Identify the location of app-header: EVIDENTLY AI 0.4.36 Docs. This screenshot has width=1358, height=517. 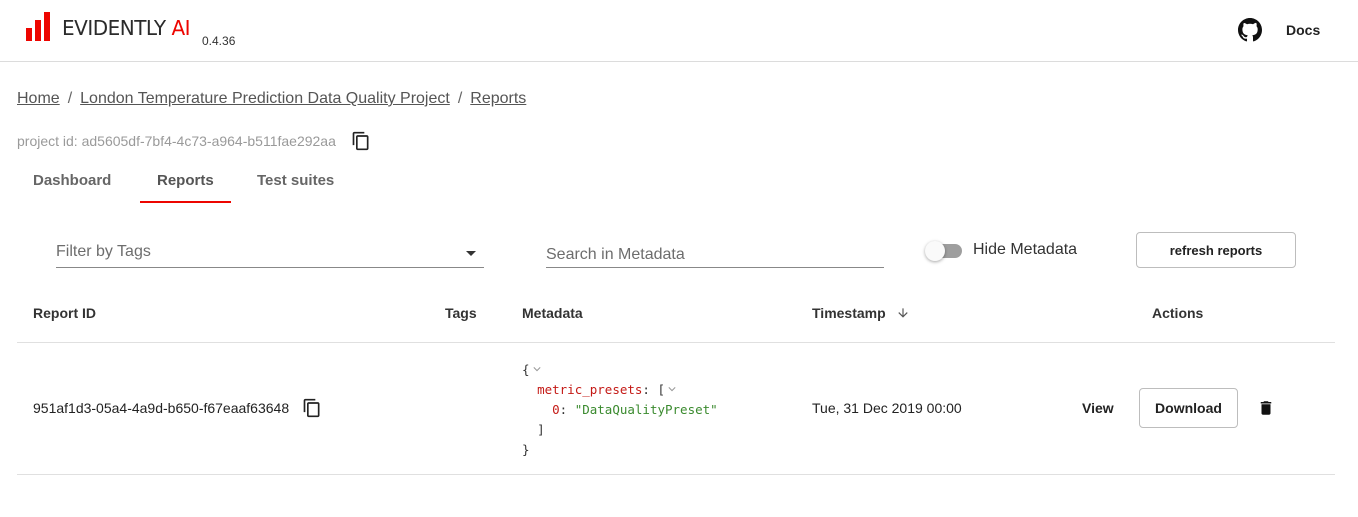
(679, 31).